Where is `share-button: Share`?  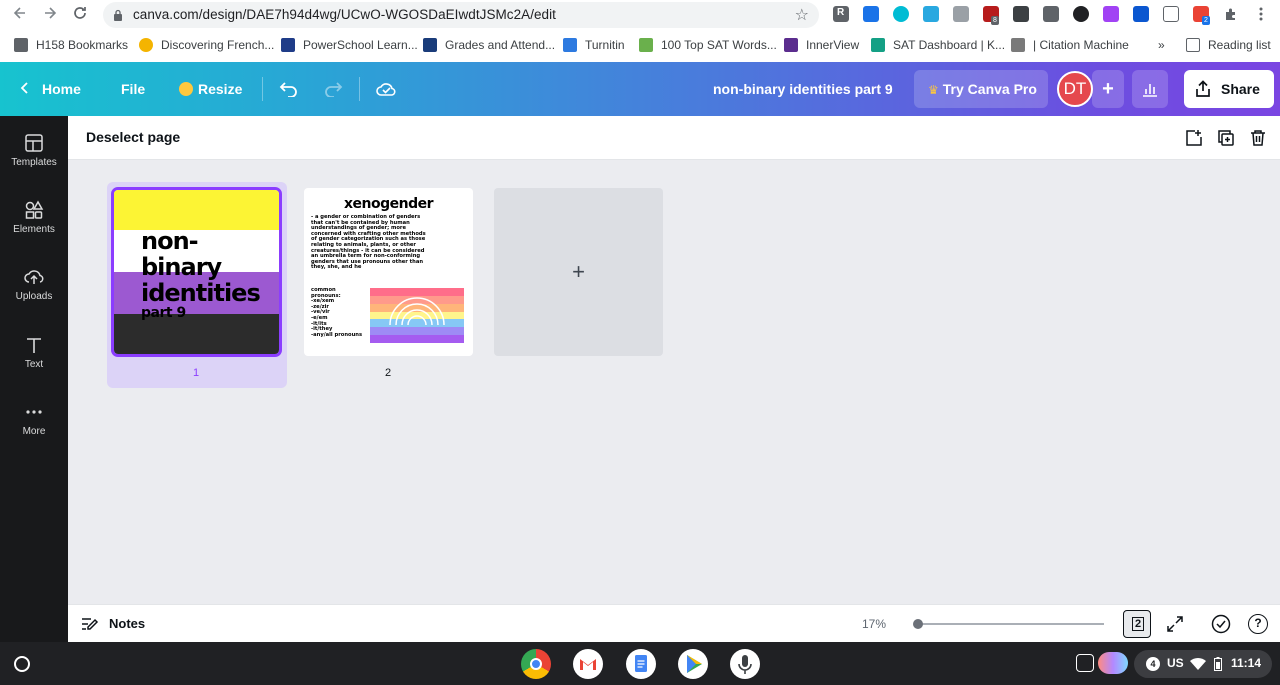
share-button: Share is located at coordinates (1229, 89).